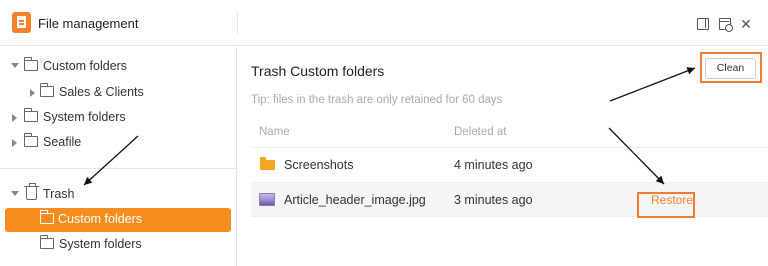 This screenshot has width=768, height=266. I want to click on sidebar-item-seafile: Seafile, so click(118, 143).